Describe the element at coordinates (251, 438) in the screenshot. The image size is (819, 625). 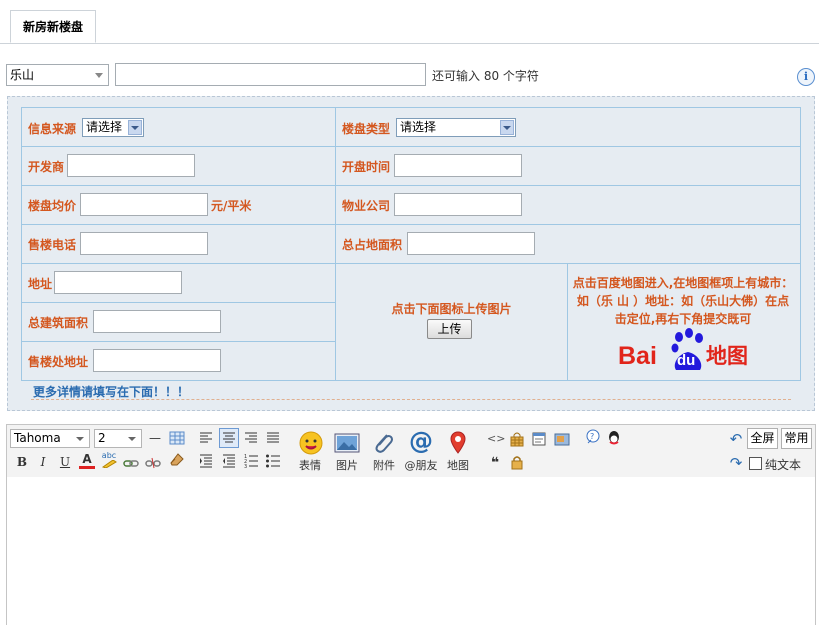
I see `align-right-icon` at that location.